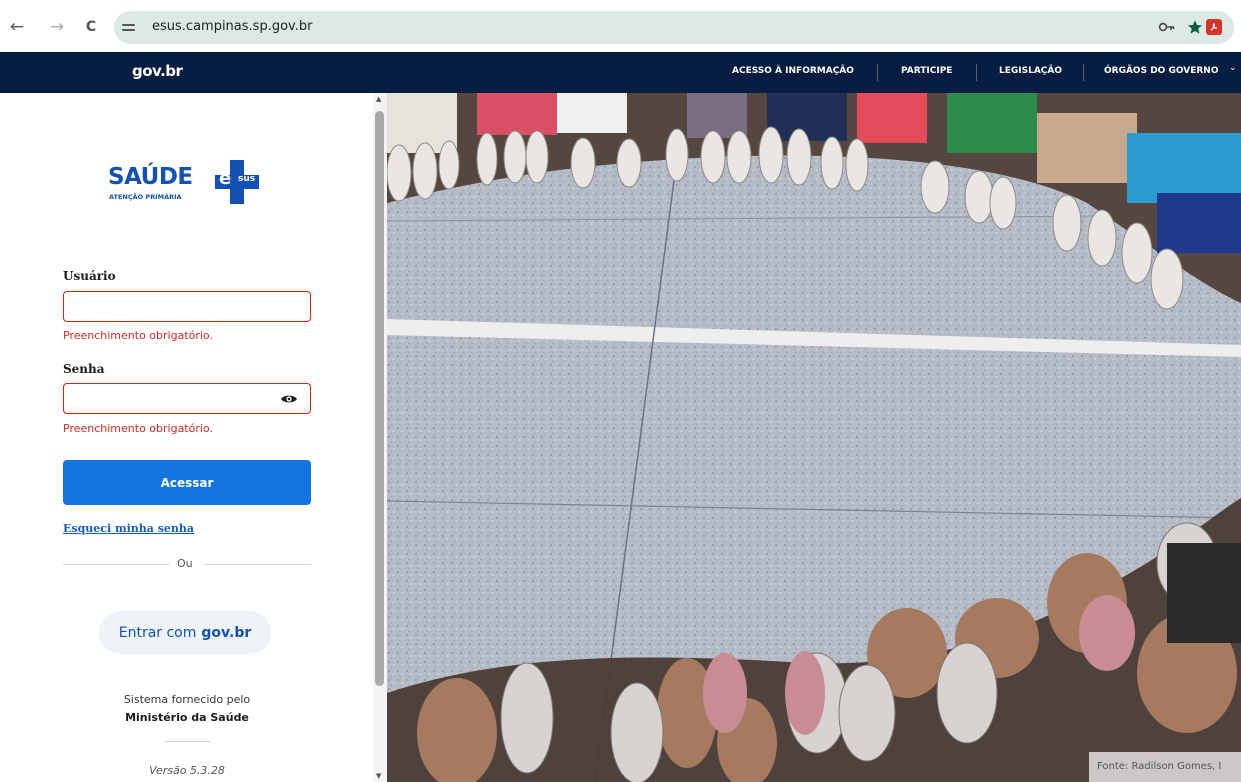  What do you see at coordinates (226, 632) in the screenshot?
I see `govbr-button-brand: gov.br` at bounding box center [226, 632].